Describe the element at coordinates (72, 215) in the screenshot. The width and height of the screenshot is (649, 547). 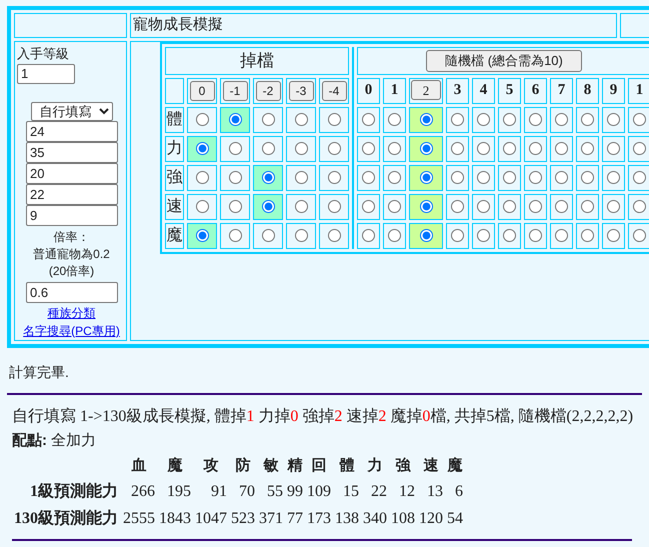
I see `stat-input: 9` at that location.